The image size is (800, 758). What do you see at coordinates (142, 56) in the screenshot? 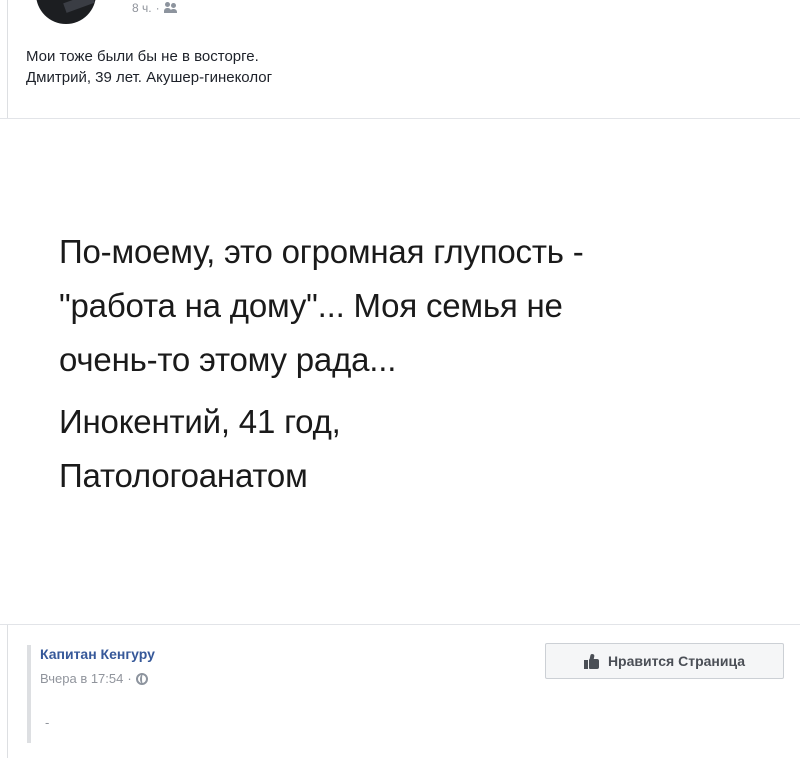
I see `caption-line: Мои тоже были бы не в восторге.` at bounding box center [142, 56].